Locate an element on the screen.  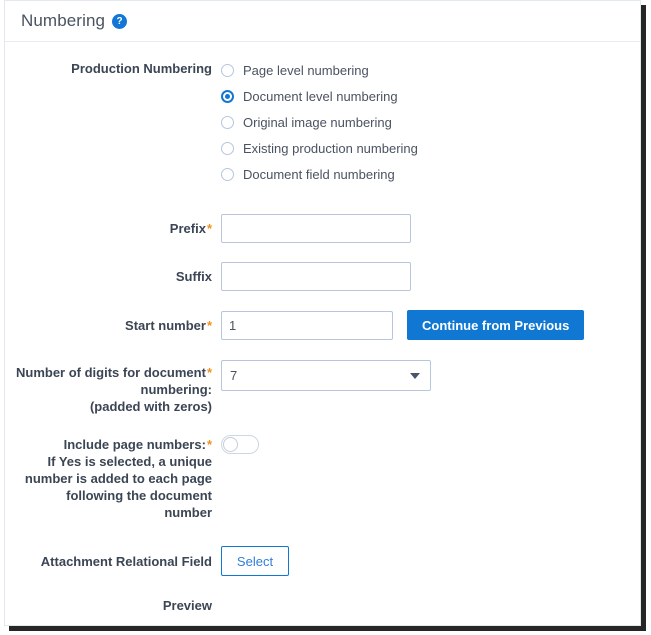
digits-label-line-2: numbering: is located at coordinates (176, 389).